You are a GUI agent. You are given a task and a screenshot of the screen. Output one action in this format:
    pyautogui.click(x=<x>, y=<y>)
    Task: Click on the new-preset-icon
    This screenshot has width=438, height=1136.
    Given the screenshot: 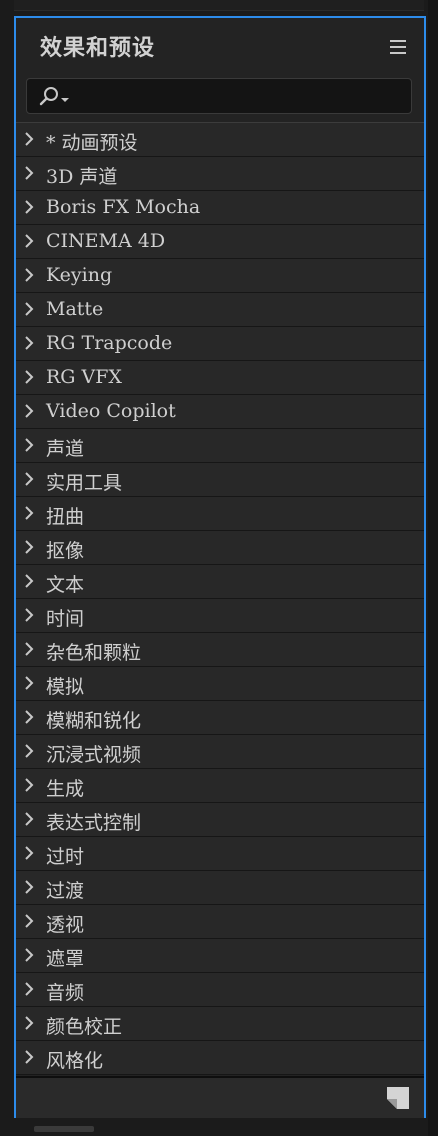 What is the action you would take?
    pyautogui.click(x=398, y=1098)
    